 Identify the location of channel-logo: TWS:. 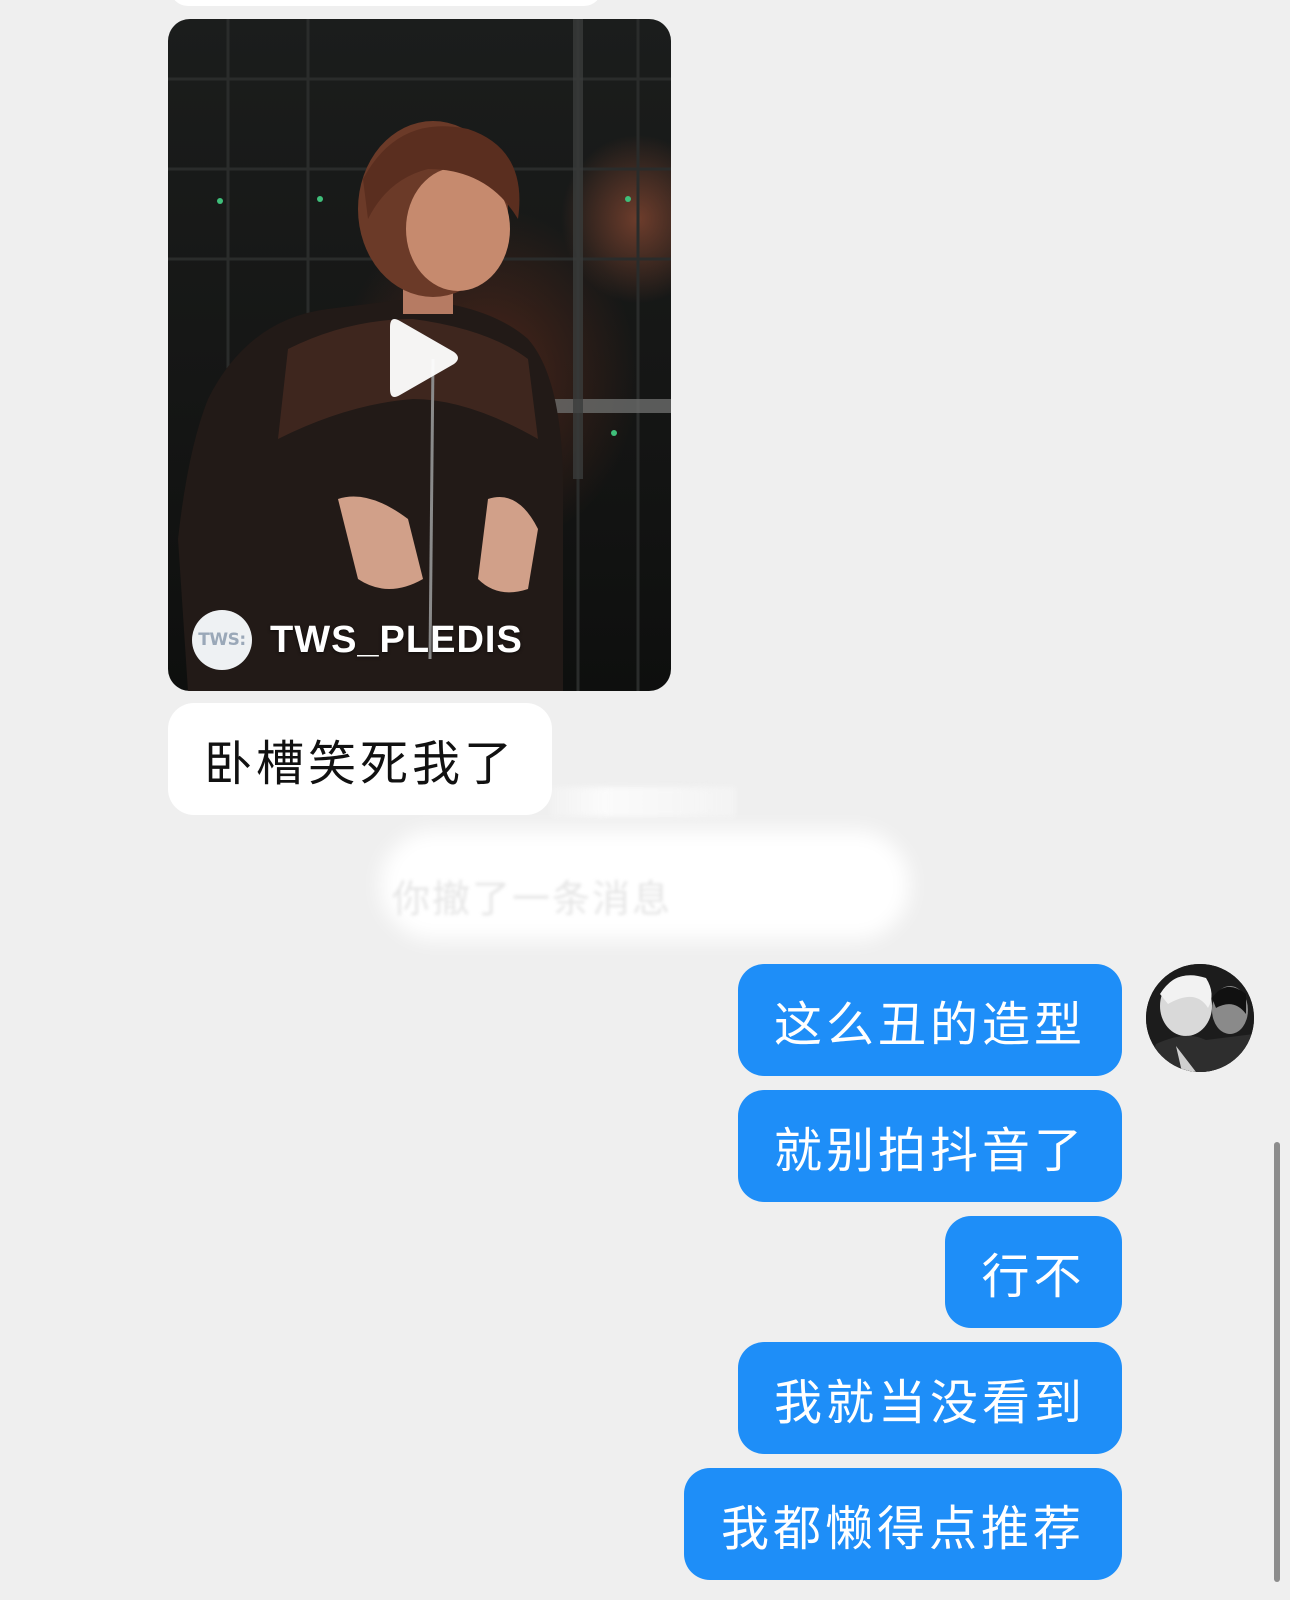
(222, 640).